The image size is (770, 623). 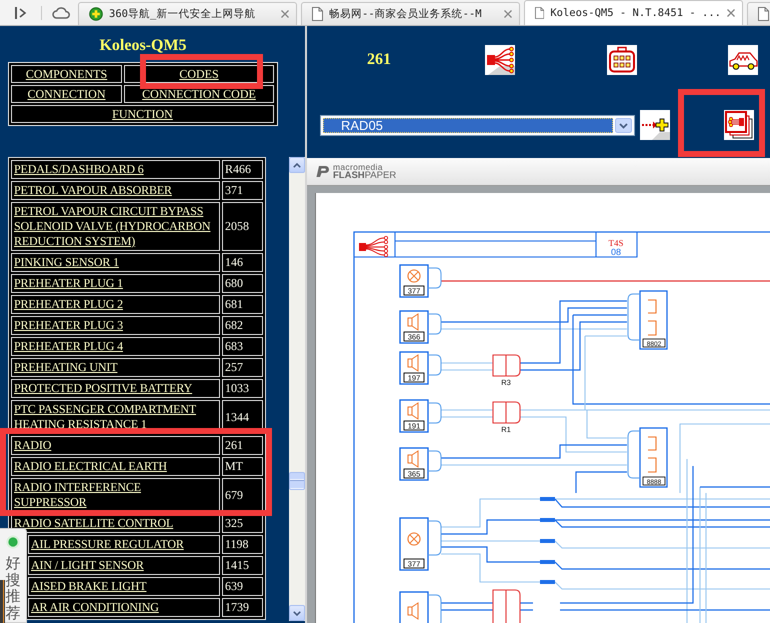 I want to click on component-link: AIL PRESSURE REGULATOR, so click(x=124, y=544).